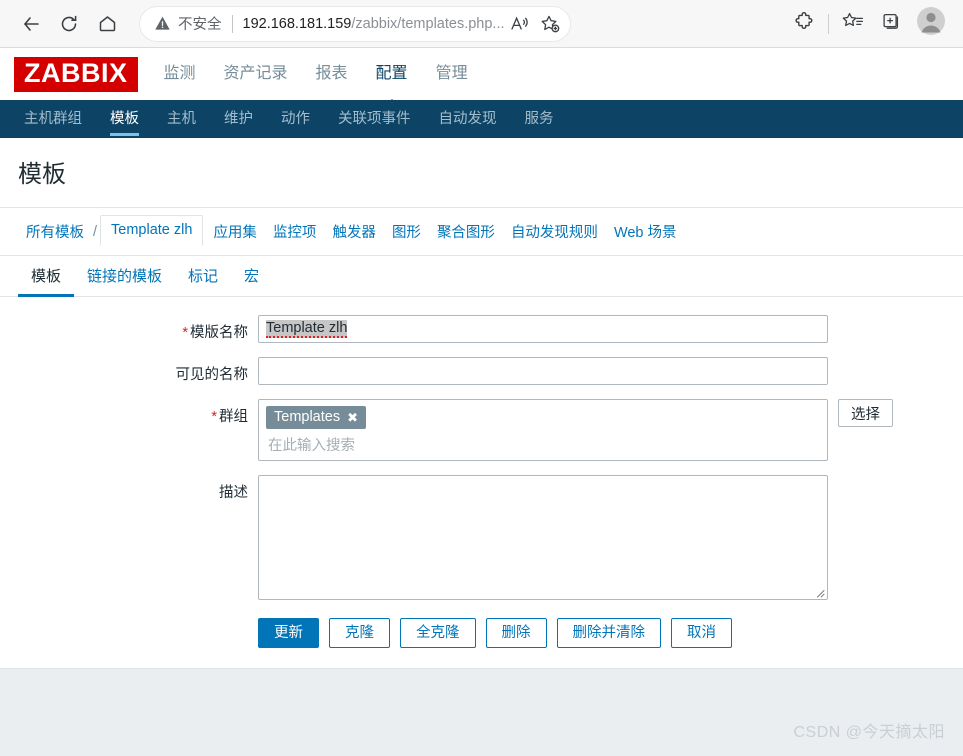  I want to click on label-groups-text: 群组, so click(233, 417).